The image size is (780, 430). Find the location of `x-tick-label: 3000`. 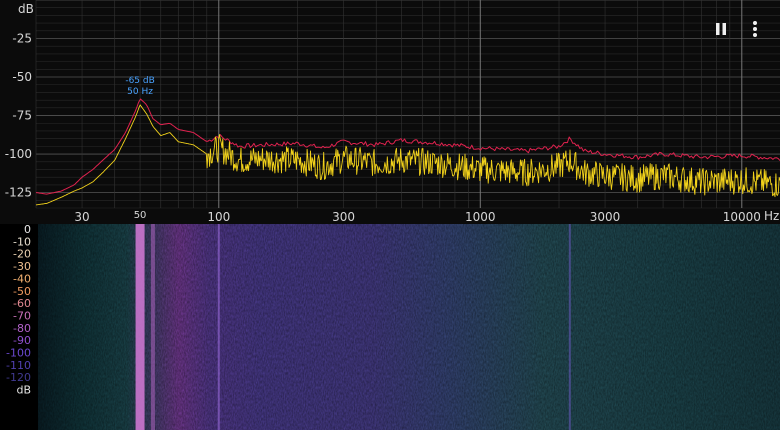

x-tick-label: 3000 is located at coordinates (605, 217).